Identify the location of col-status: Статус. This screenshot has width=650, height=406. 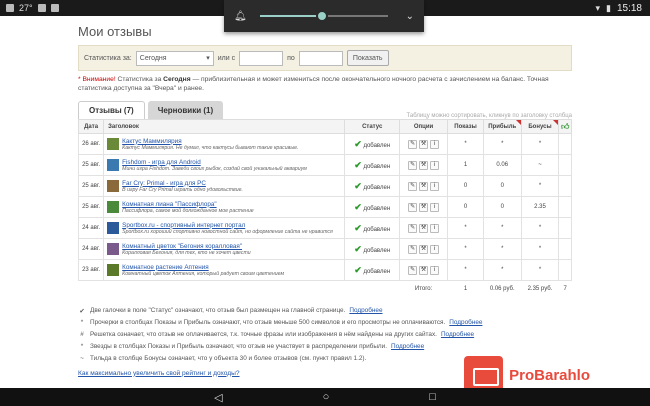
(372, 126).